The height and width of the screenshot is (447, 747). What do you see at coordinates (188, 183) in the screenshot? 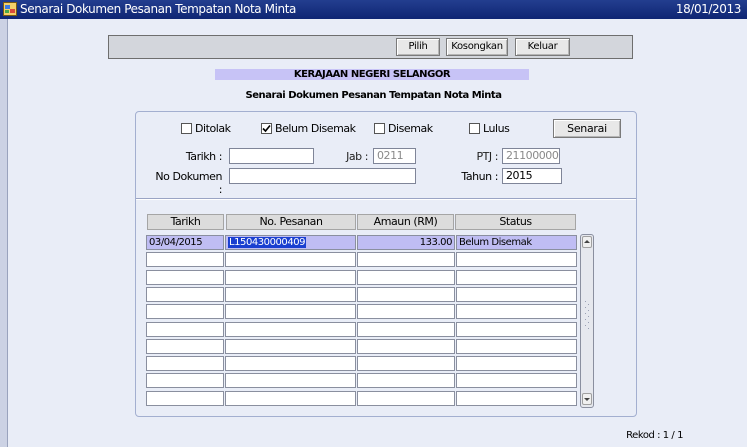
I see `no-dokumen-label: No Dokumen :` at bounding box center [188, 183].